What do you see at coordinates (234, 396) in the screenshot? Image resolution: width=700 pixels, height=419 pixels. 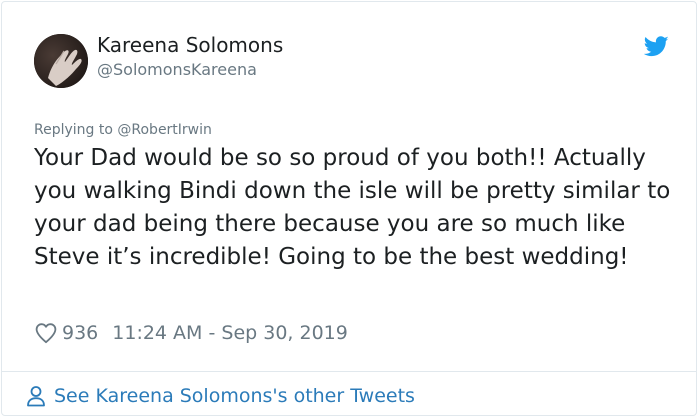 I see `see-other-tweets-label: See Kareena Solomons's other Tweets` at bounding box center [234, 396].